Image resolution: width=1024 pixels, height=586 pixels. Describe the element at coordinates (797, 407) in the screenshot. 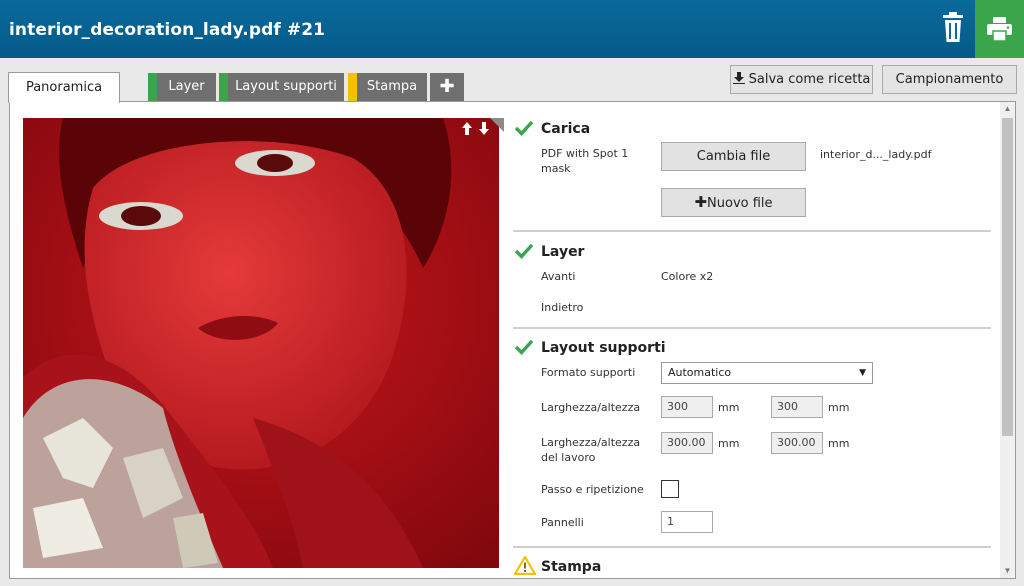

I see `height-input: 300` at that location.